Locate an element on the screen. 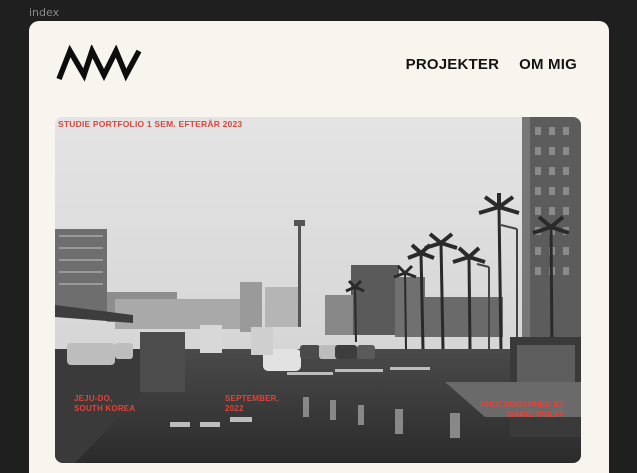 The height and width of the screenshot is (473, 637). date-caption: SEPTEMBER, 2022 is located at coordinates (252, 403).